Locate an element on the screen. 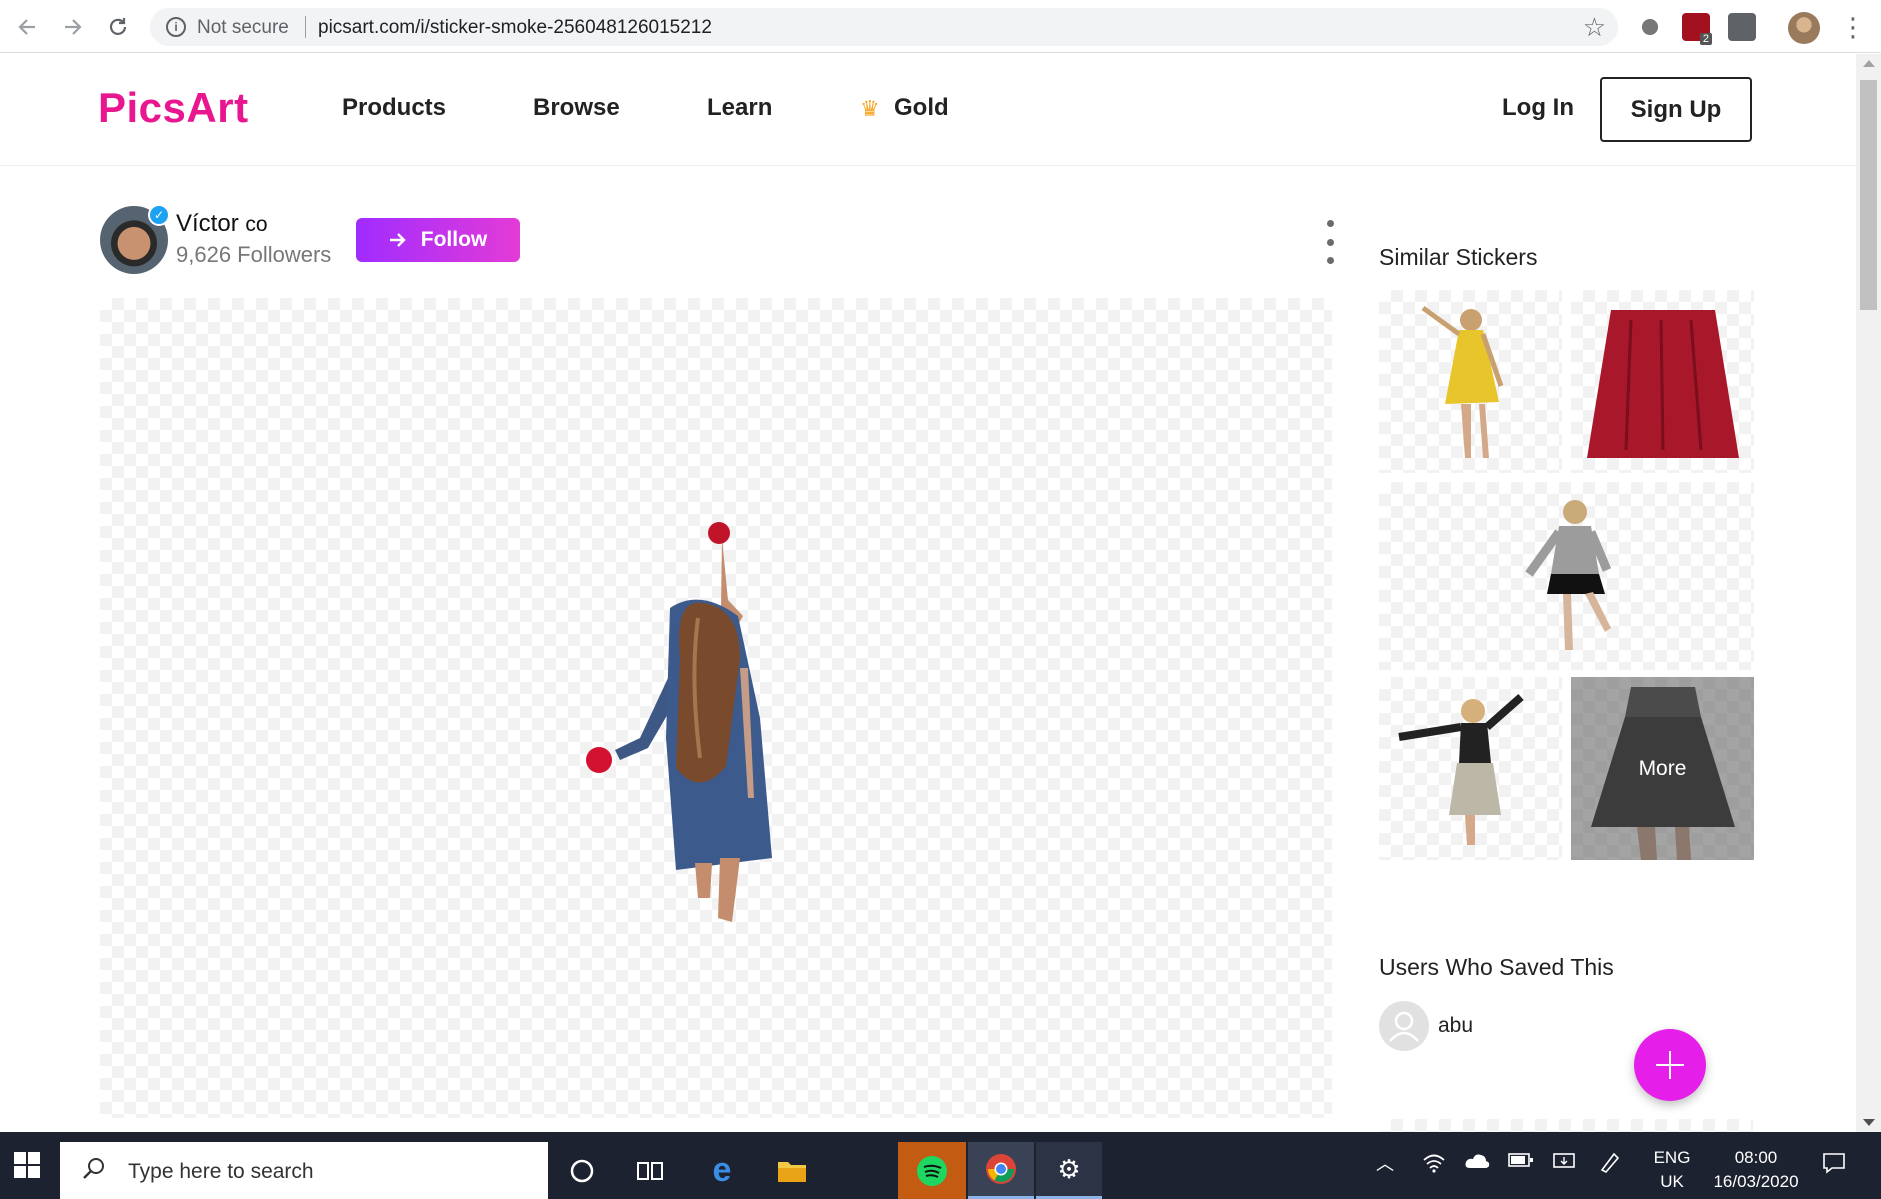  scroll-down-icon is located at coordinates (1869, 1122).